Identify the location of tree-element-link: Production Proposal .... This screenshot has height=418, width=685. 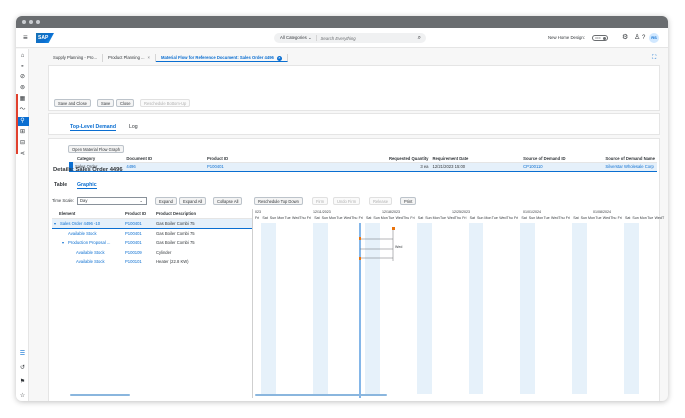
(89, 243).